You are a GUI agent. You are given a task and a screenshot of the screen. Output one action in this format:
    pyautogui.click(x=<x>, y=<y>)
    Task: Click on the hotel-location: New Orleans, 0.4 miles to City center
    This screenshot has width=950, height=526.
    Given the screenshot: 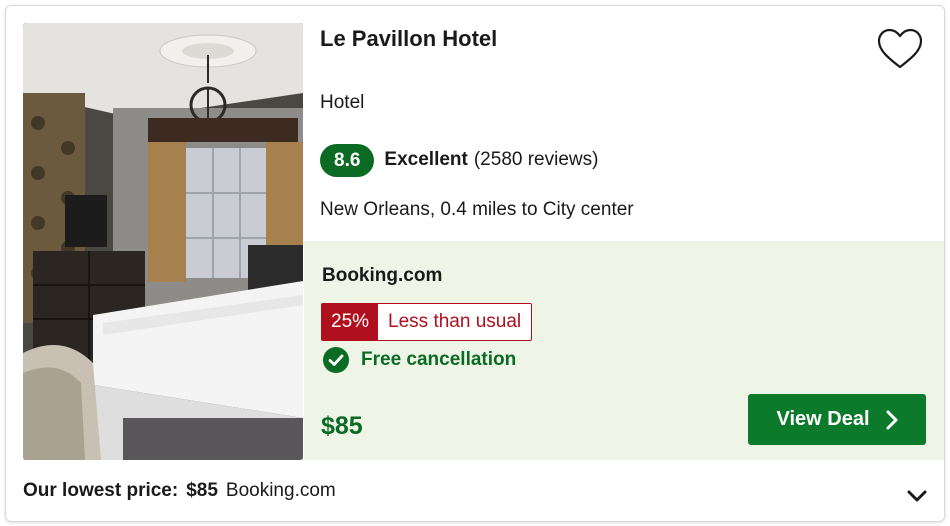 What is the action you would take?
    pyautogui.click(x=477, y=209)
    